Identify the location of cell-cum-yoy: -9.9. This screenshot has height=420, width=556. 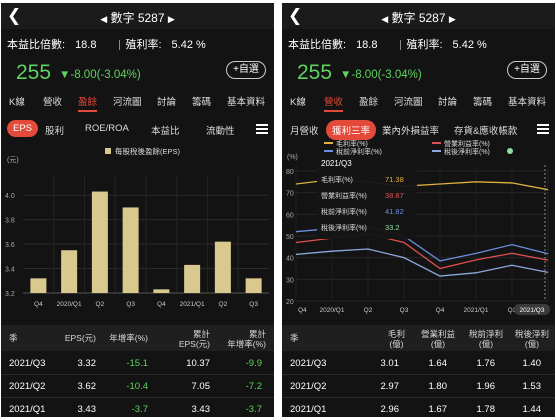
(253, 363).